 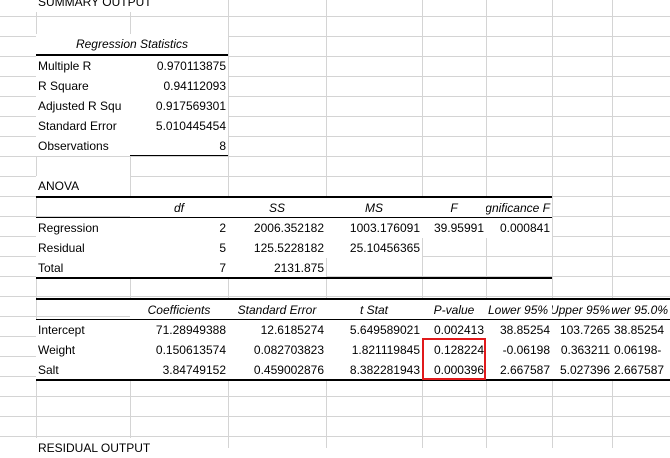 I want to click on coef-lower-95-0: 2.667587, so click(x=641, y=370).